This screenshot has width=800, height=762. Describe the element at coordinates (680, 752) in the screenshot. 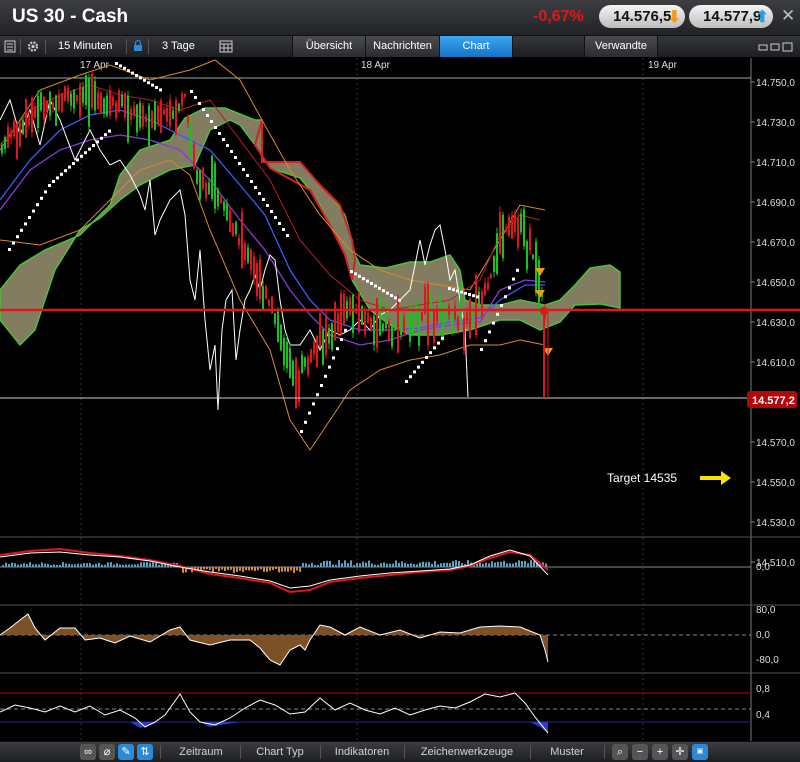

I see `crosshair-icon: ✛` at that location.